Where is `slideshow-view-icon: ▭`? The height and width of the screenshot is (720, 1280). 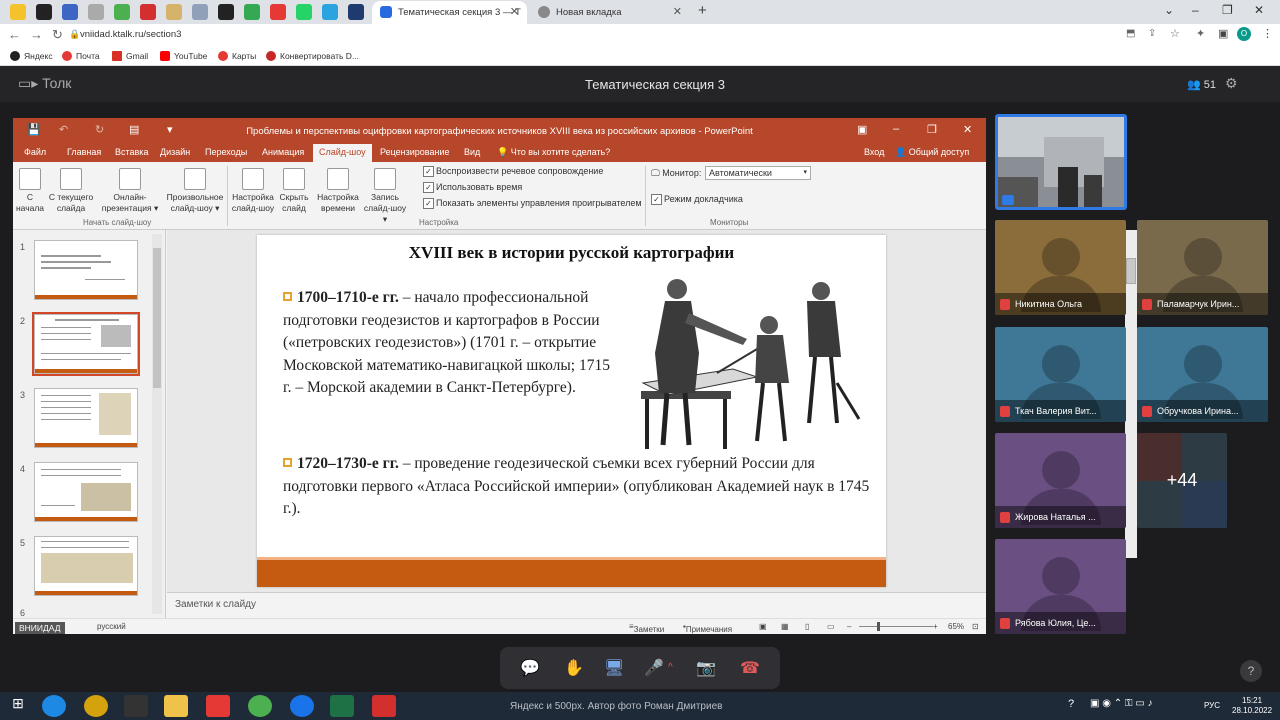
slideshow-view-icon: ▭ is located at coordinates (831, 626).